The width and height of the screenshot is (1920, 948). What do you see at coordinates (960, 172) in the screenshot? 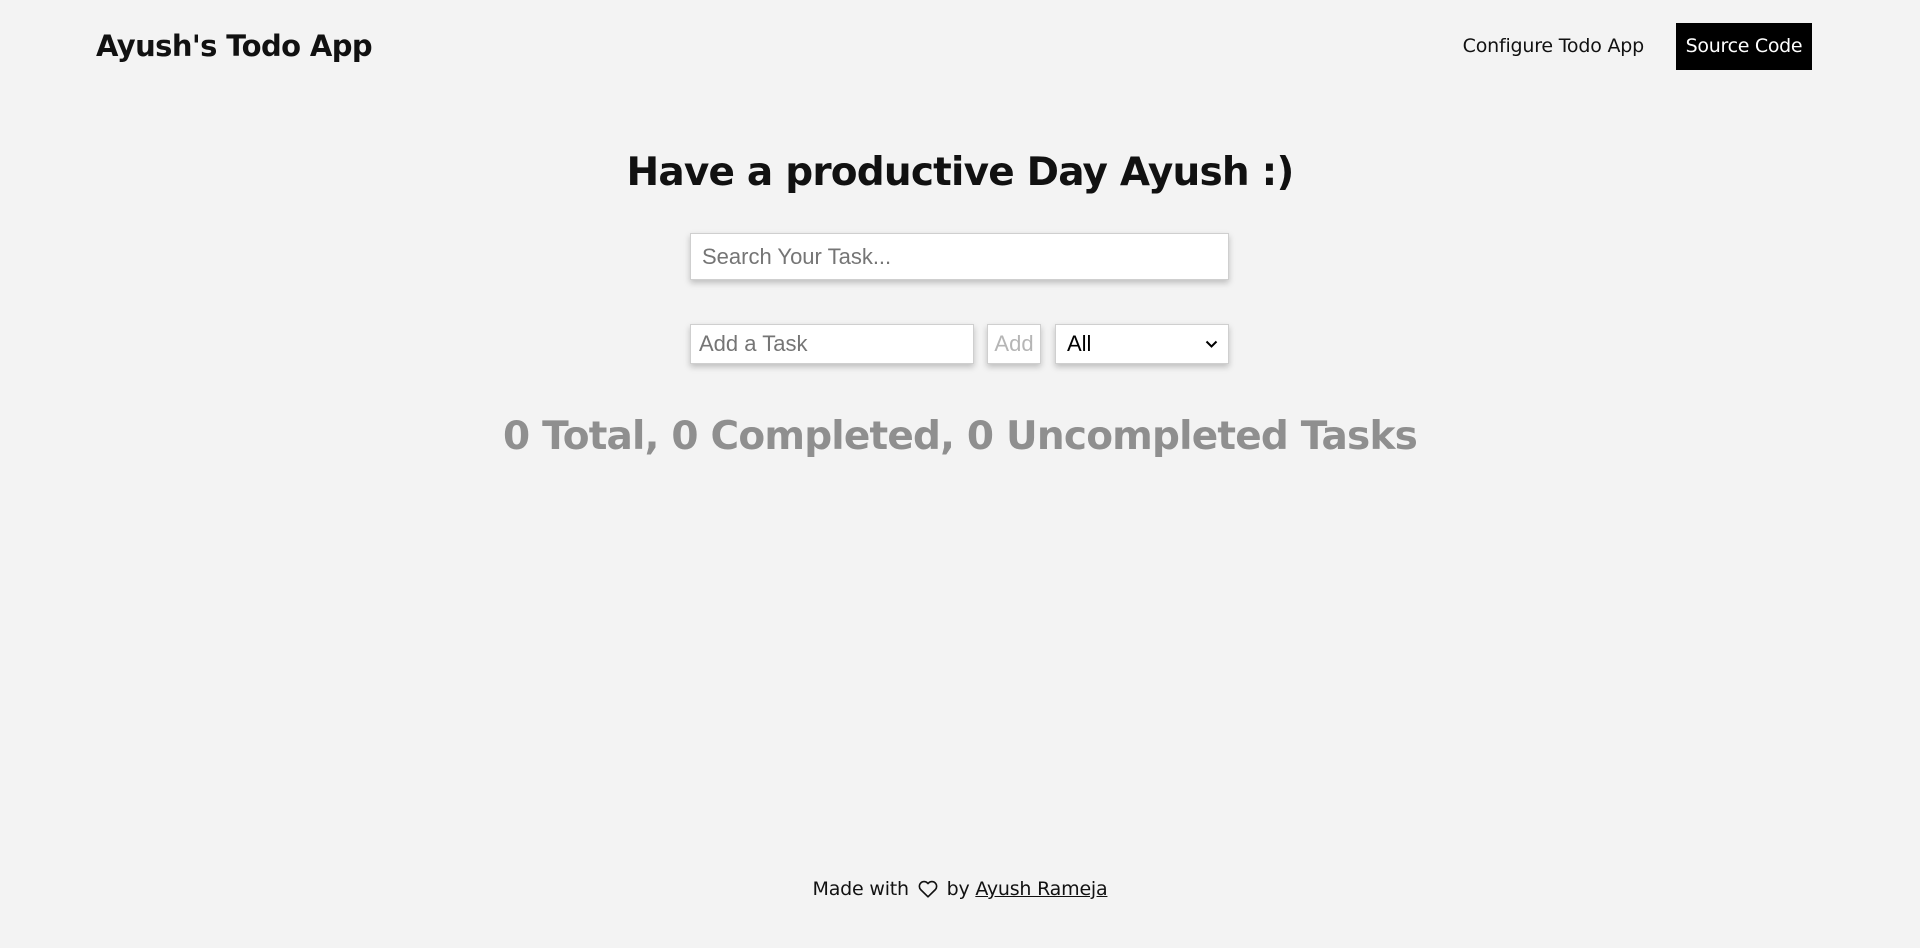
I see `page-title: Have a productive Day Ayush :)` at bounding box center [960, 172].